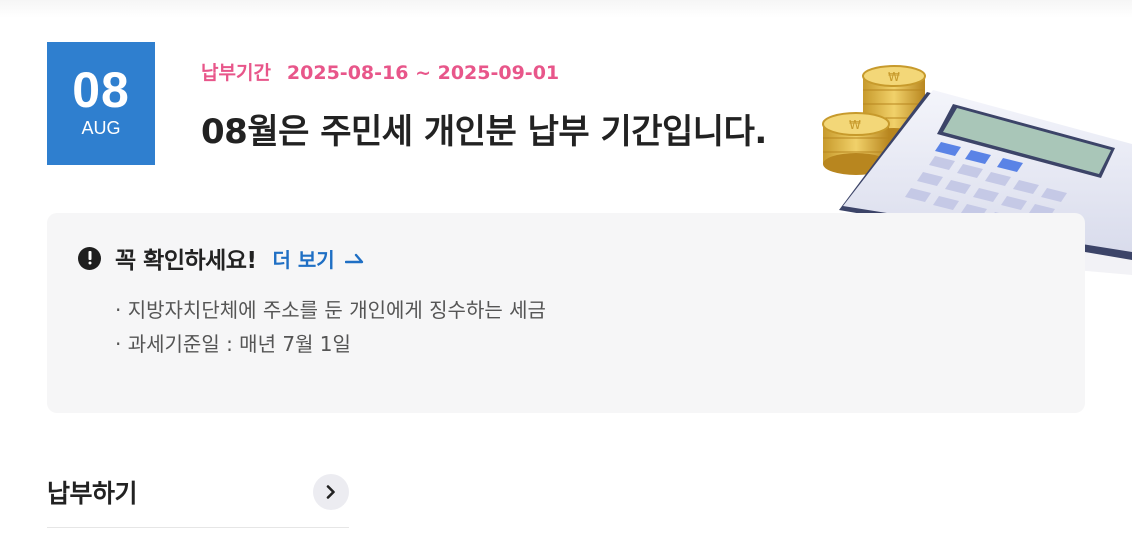 The height and width of the screenshot is (541, 1132). What do you see at coordinates (330, 344) in the screenshot?
I see `list-item: 과세기준일 : 매년 7월 1일` at bounding box center [330, 344].